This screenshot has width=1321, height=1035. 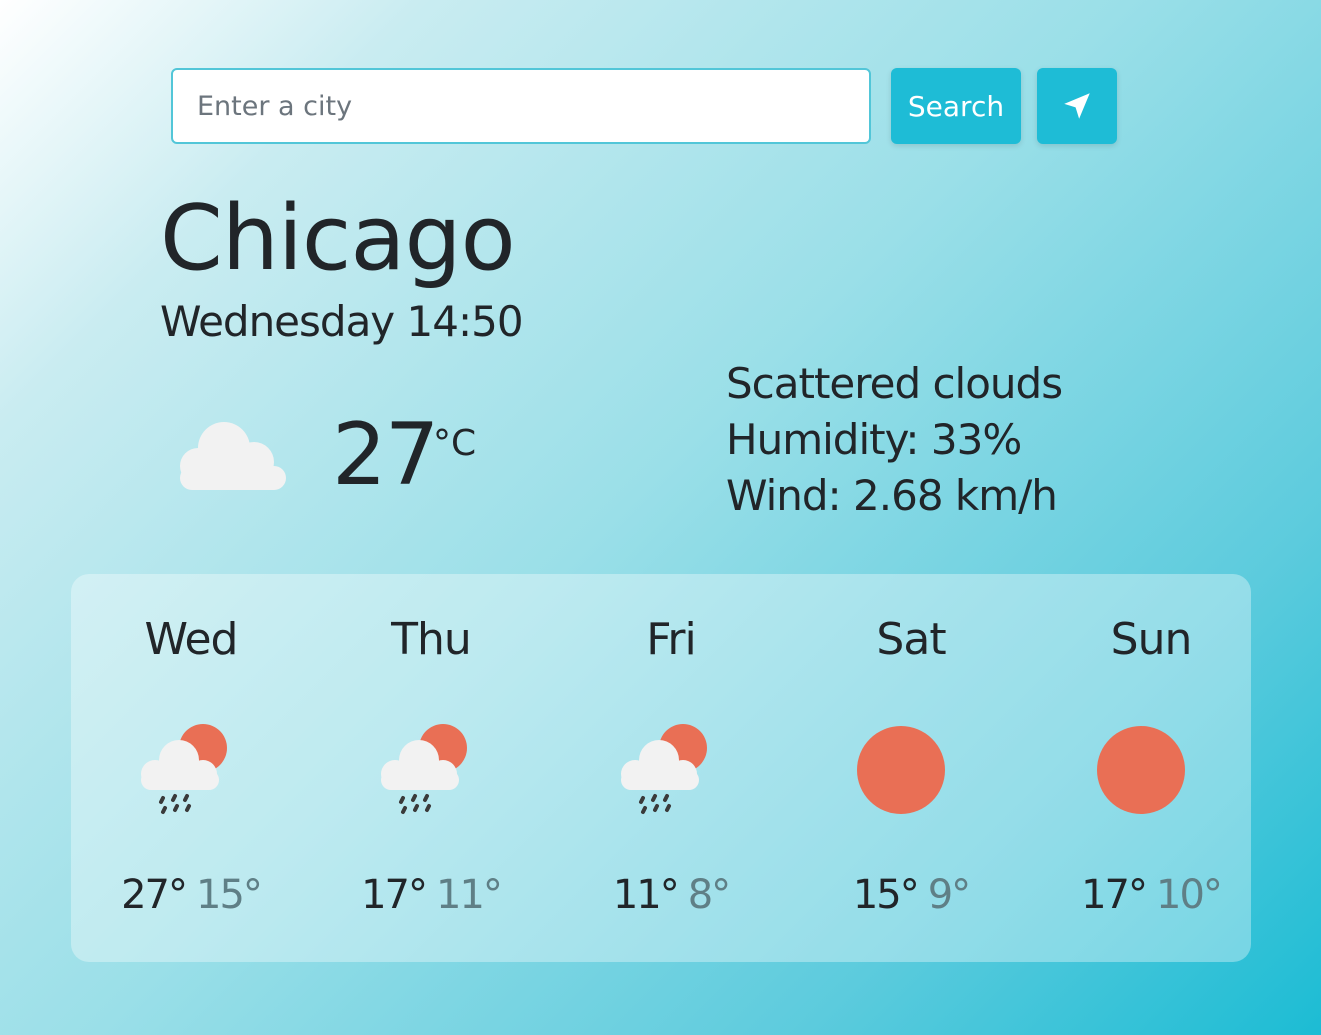 I want to click on forecast-day-name: Thu, so click(x=431, y=639).